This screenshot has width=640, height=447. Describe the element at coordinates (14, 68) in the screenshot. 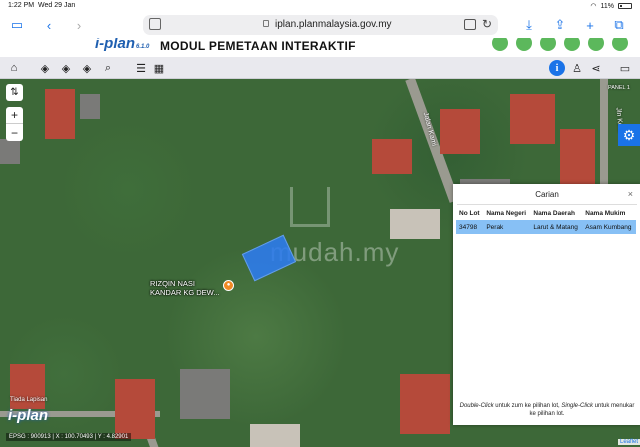

I see `home-icon: ⌂` at that location.